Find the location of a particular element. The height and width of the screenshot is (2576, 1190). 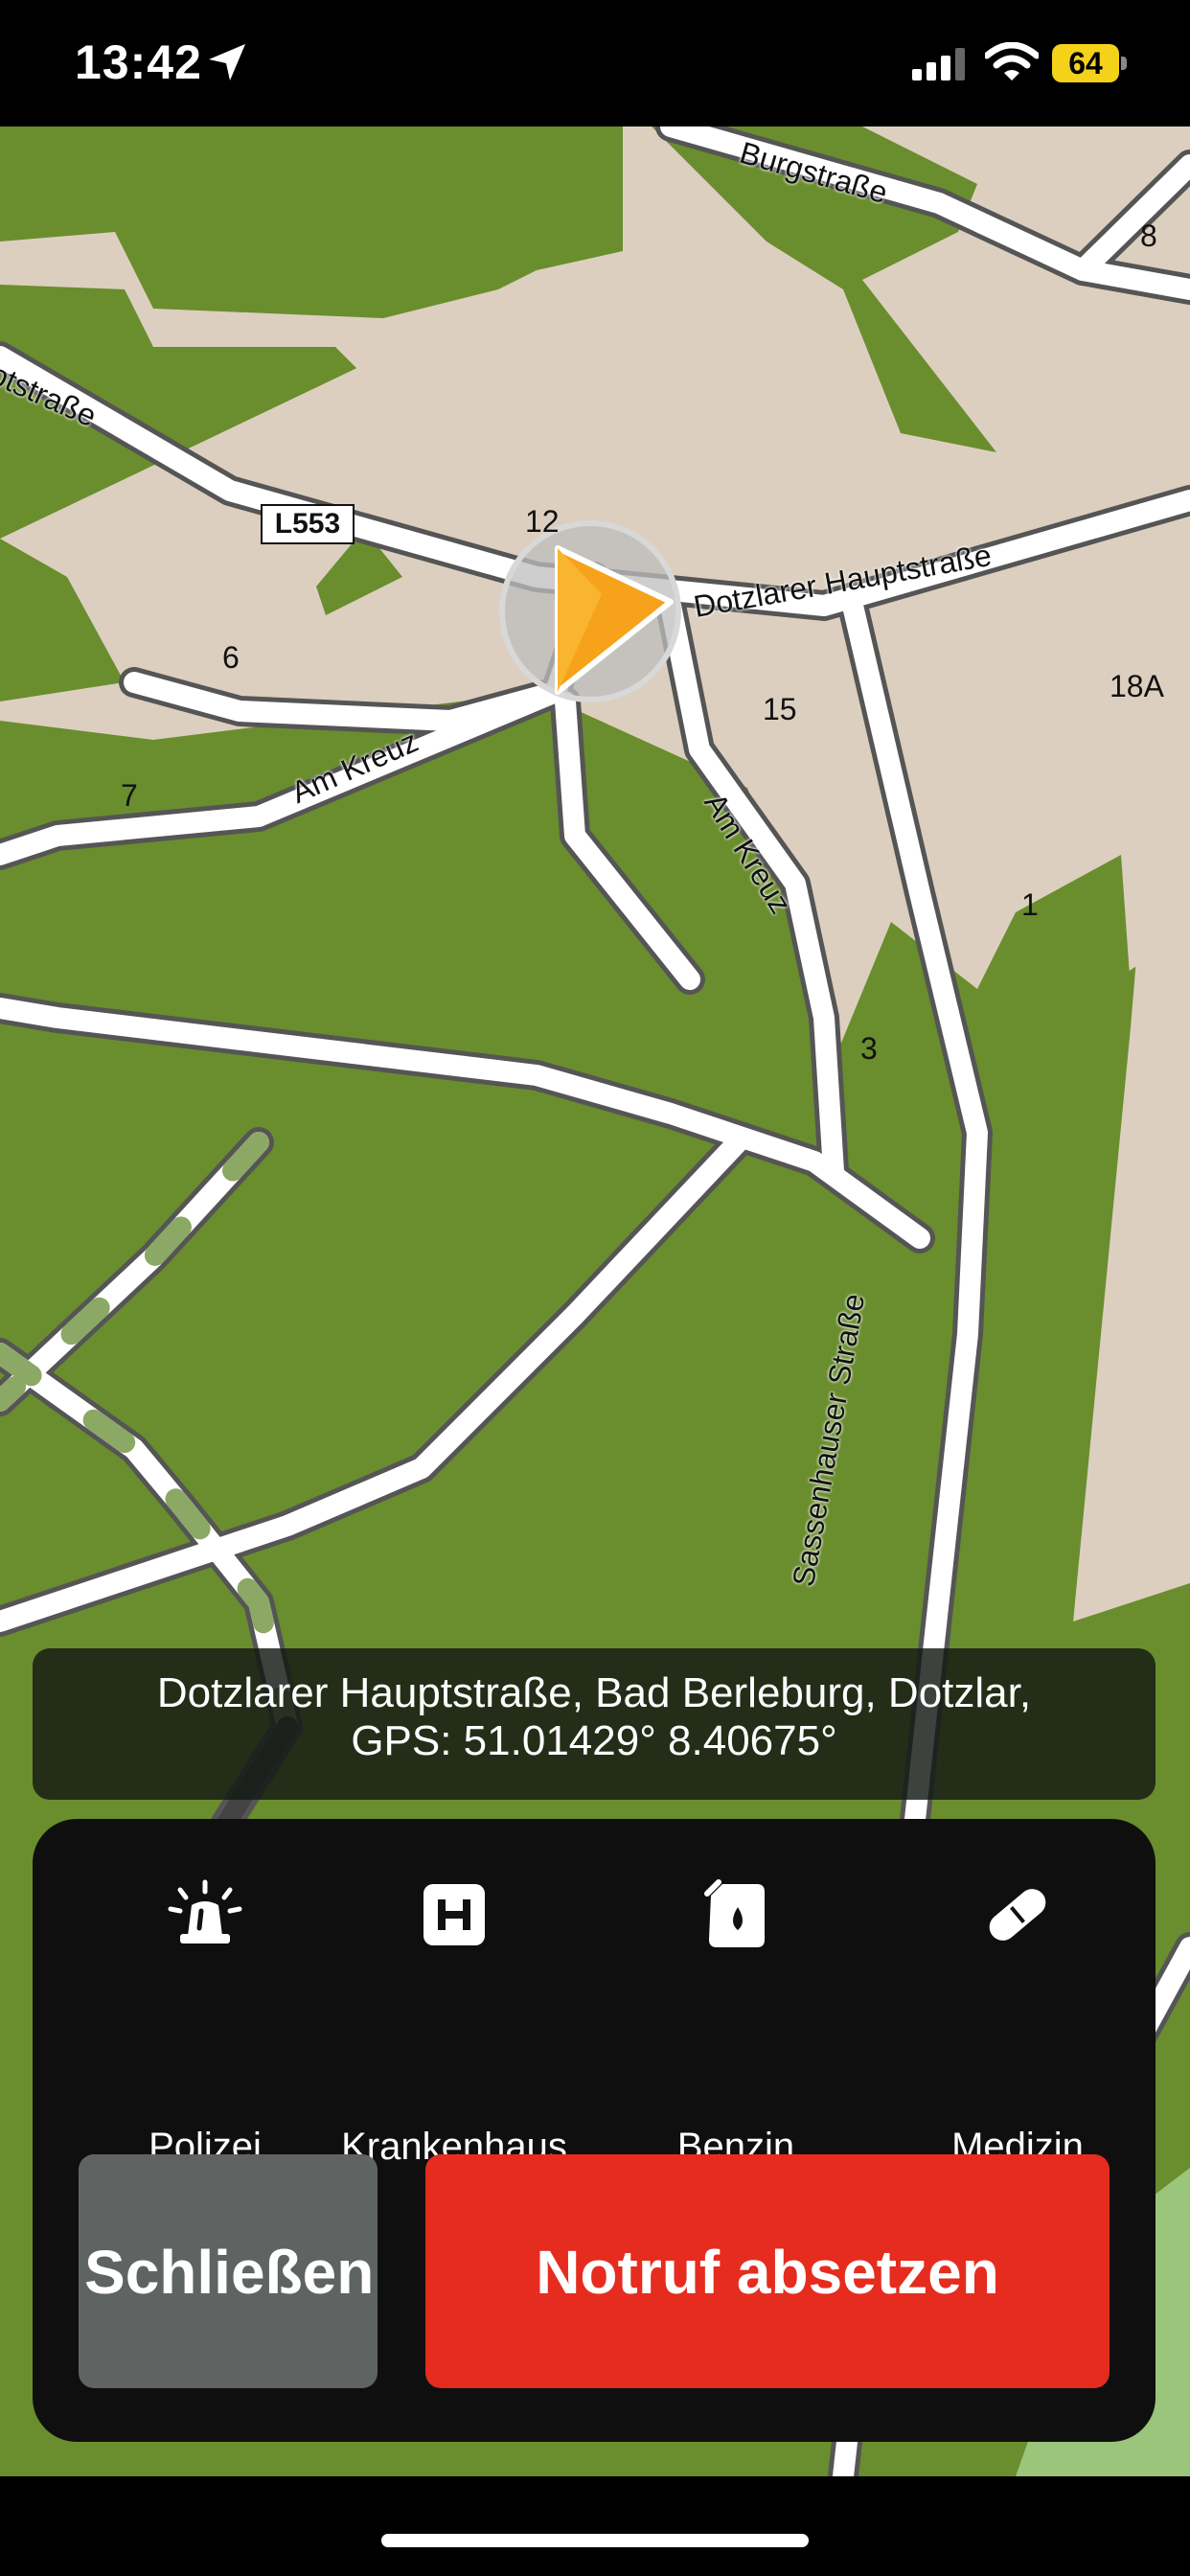

wifi-icon is located at coordinates (1012, 61).